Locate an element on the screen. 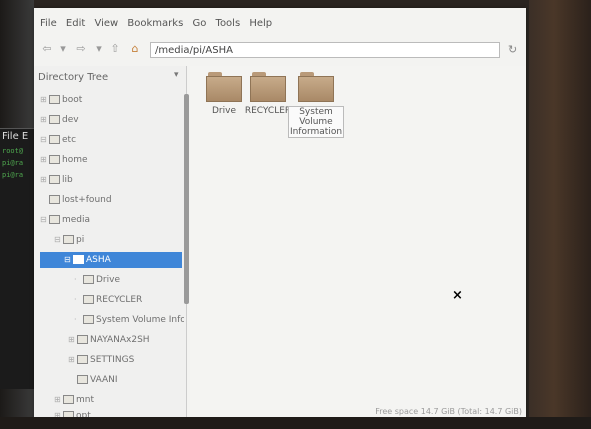  tree-item-label: lib is located at coordinates (67, 180).